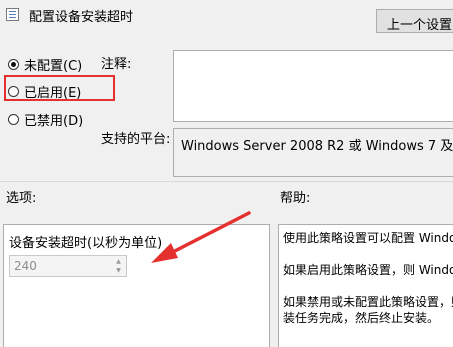  Describe the element at coordinates (368, 302) in the screenshot. I see `help-paragraph: 如果禁用或未配置此策略设置，则` at that location.